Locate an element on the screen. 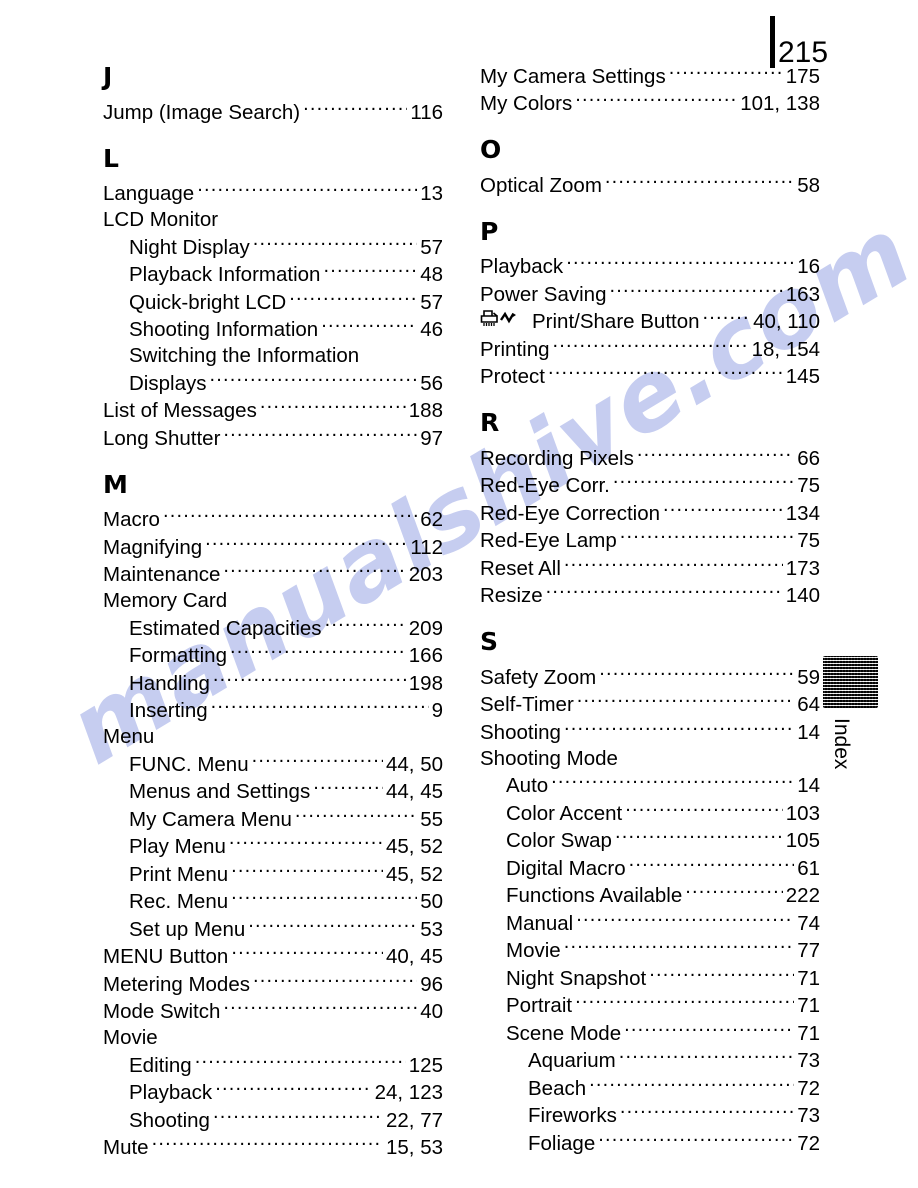  side-tab-label: Index is located at coordinates (841, 744).